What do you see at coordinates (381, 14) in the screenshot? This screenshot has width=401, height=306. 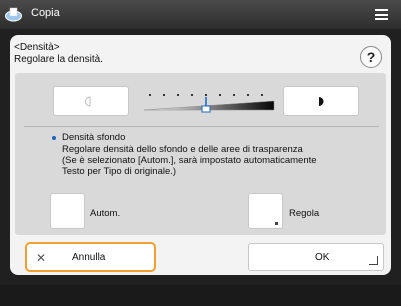 I see `menu-icon` at bounding box center [381, 14].